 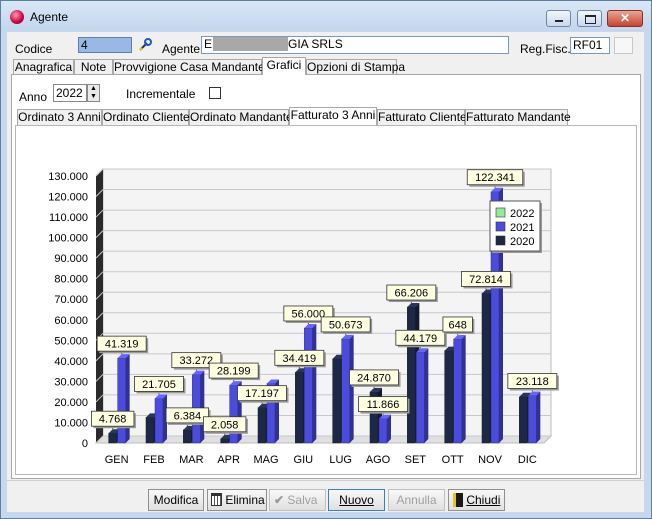 What do you see at coordinates (458, 325) in the screenshot?
I see `value-callout: 648` at bounding box center [458, 325].